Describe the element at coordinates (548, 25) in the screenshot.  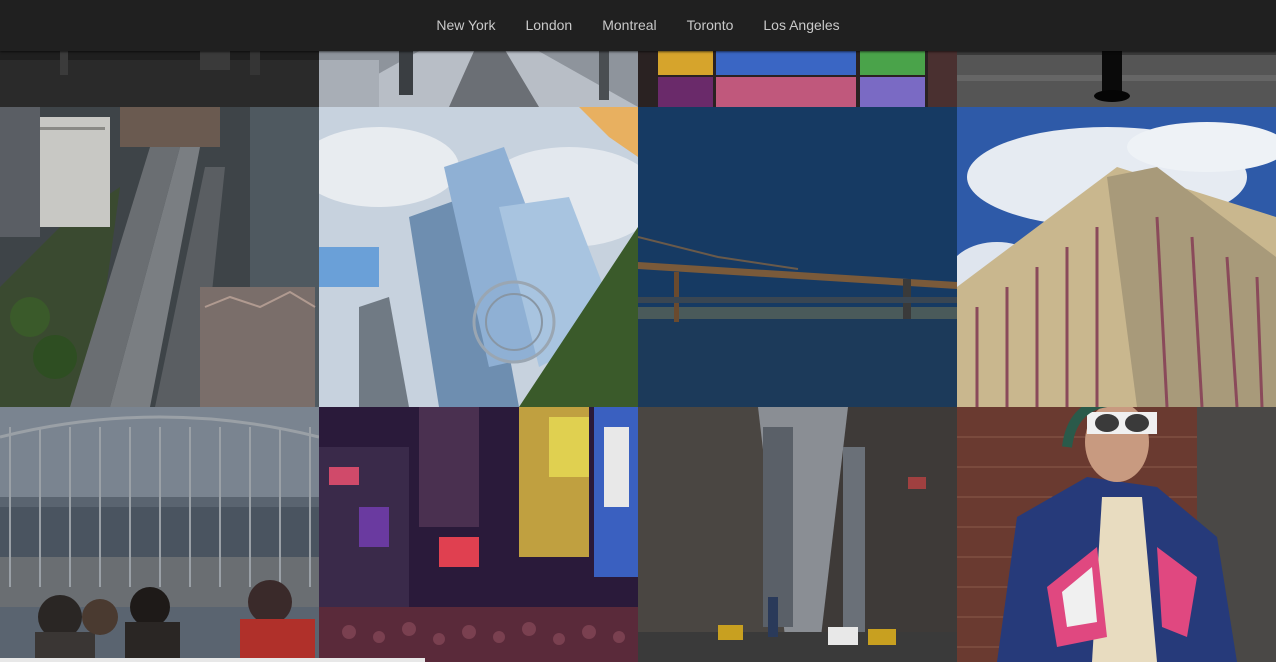
I see `nav-link-london: London` at that location.